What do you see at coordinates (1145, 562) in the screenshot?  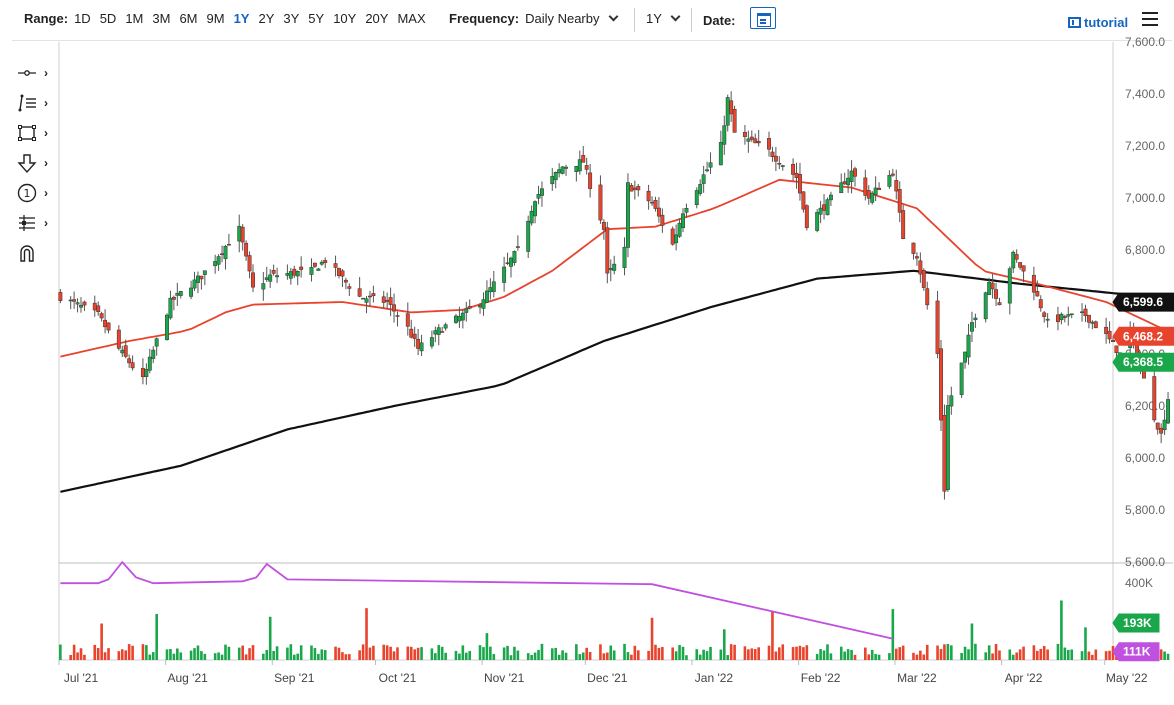 I see `price-tick-label: 5,600.0` at bounding box center [1145, 562].